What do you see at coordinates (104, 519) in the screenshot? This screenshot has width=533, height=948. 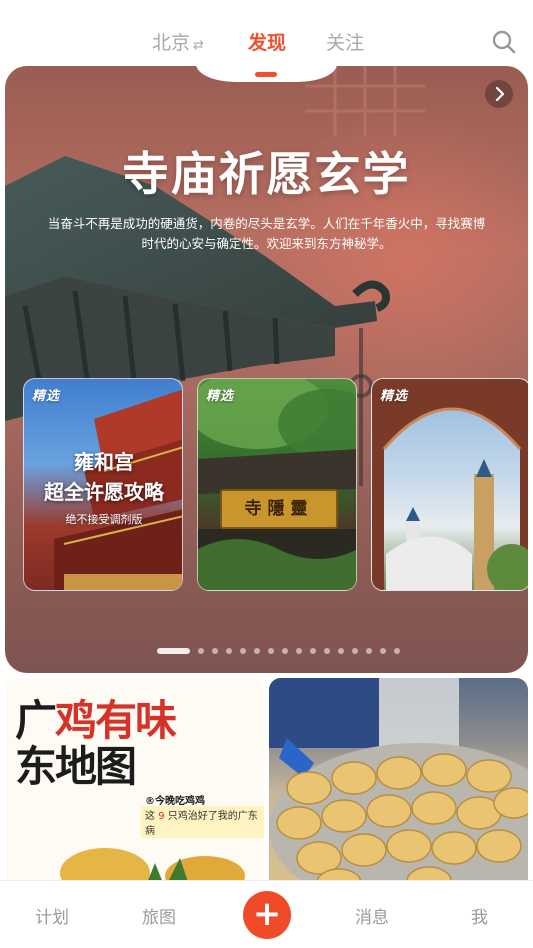 I see `card-subtitle: 绝不接受调剂版` at bounding box center [104, 519].